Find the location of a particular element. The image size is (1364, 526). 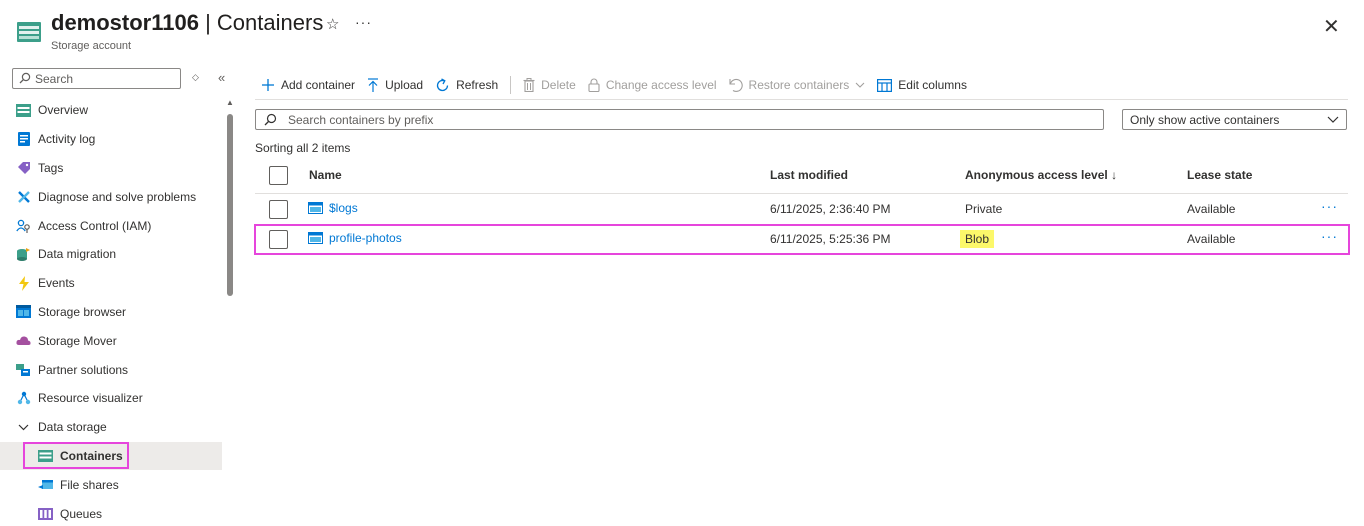

sidebar-item-access-control: Access Control (IAM) is located at coordinates (111, 225).